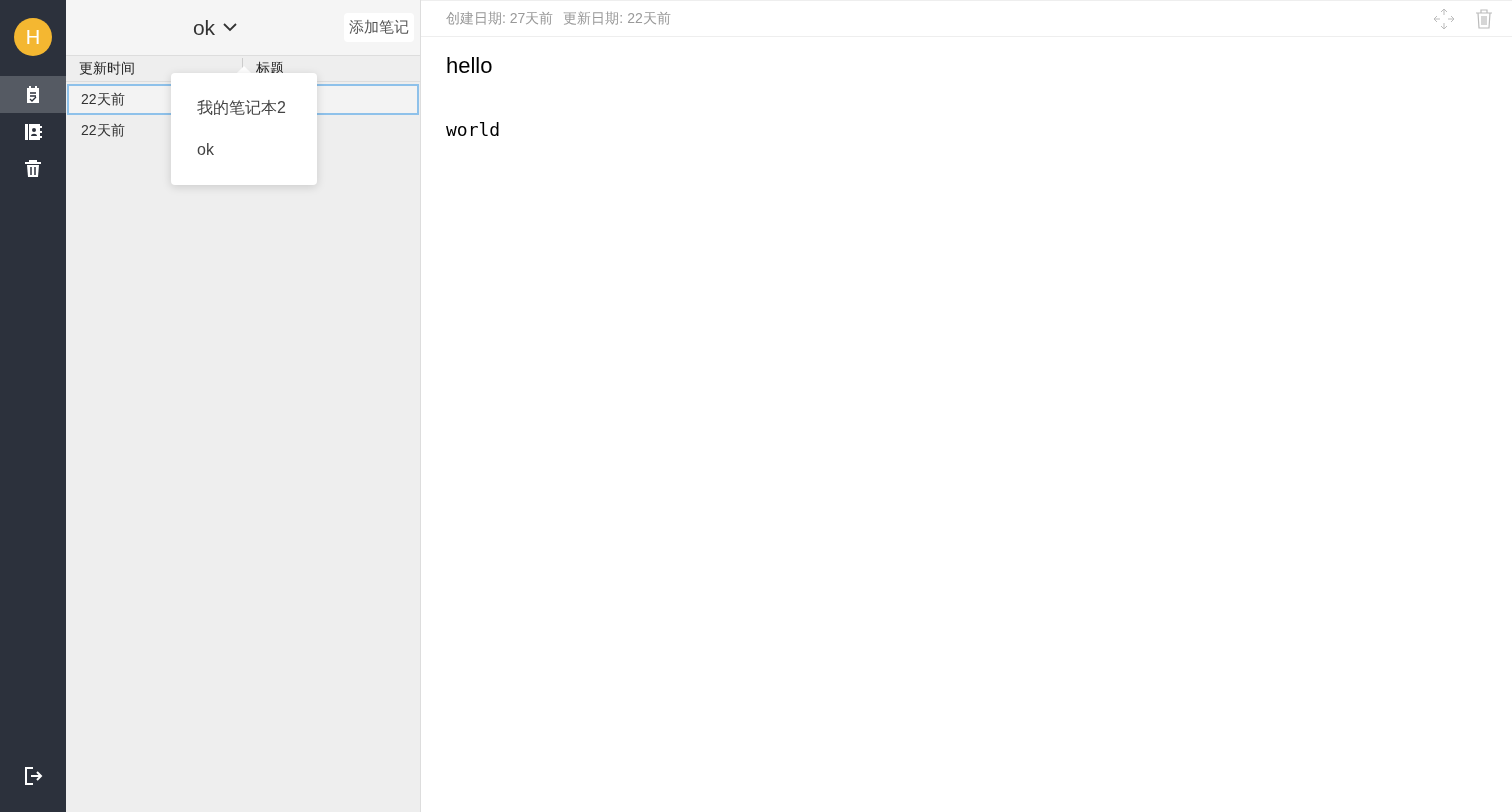 The height and width of the screenshot is (812, 1512). I want to click on created-date: 创建日期: 27天前, so click(500, 18).